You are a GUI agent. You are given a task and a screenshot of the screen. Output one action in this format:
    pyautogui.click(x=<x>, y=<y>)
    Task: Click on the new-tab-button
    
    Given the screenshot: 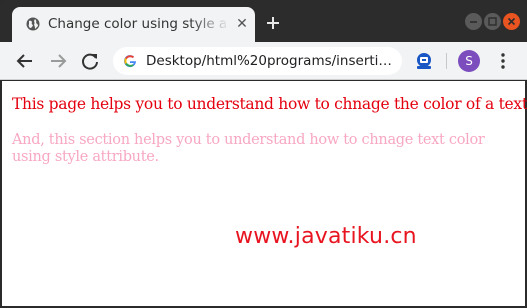 What is the action you would take?
    pyautogui.click(x=273, y=23)
    